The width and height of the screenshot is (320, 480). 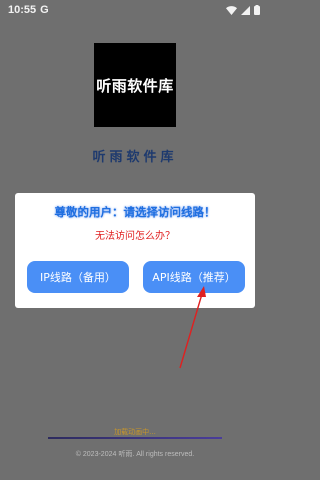 I want to click on wifi-icon, so click(x=231, y=10).